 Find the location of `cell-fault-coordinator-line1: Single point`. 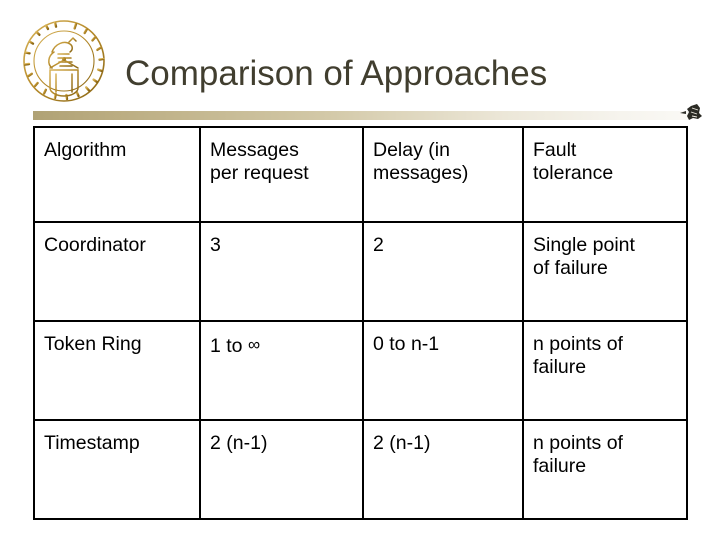

cell-fault-coordinator-line1: Single point is located at coordinates (584, 245).